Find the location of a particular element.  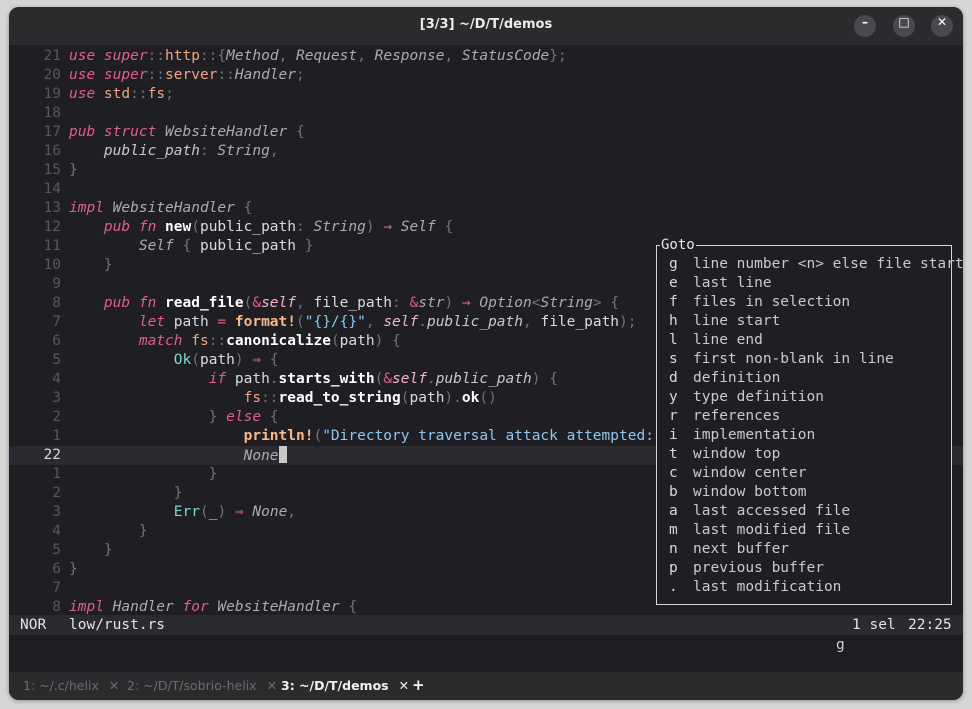

goto-item: . last modification is located at coordinates (755, 587).